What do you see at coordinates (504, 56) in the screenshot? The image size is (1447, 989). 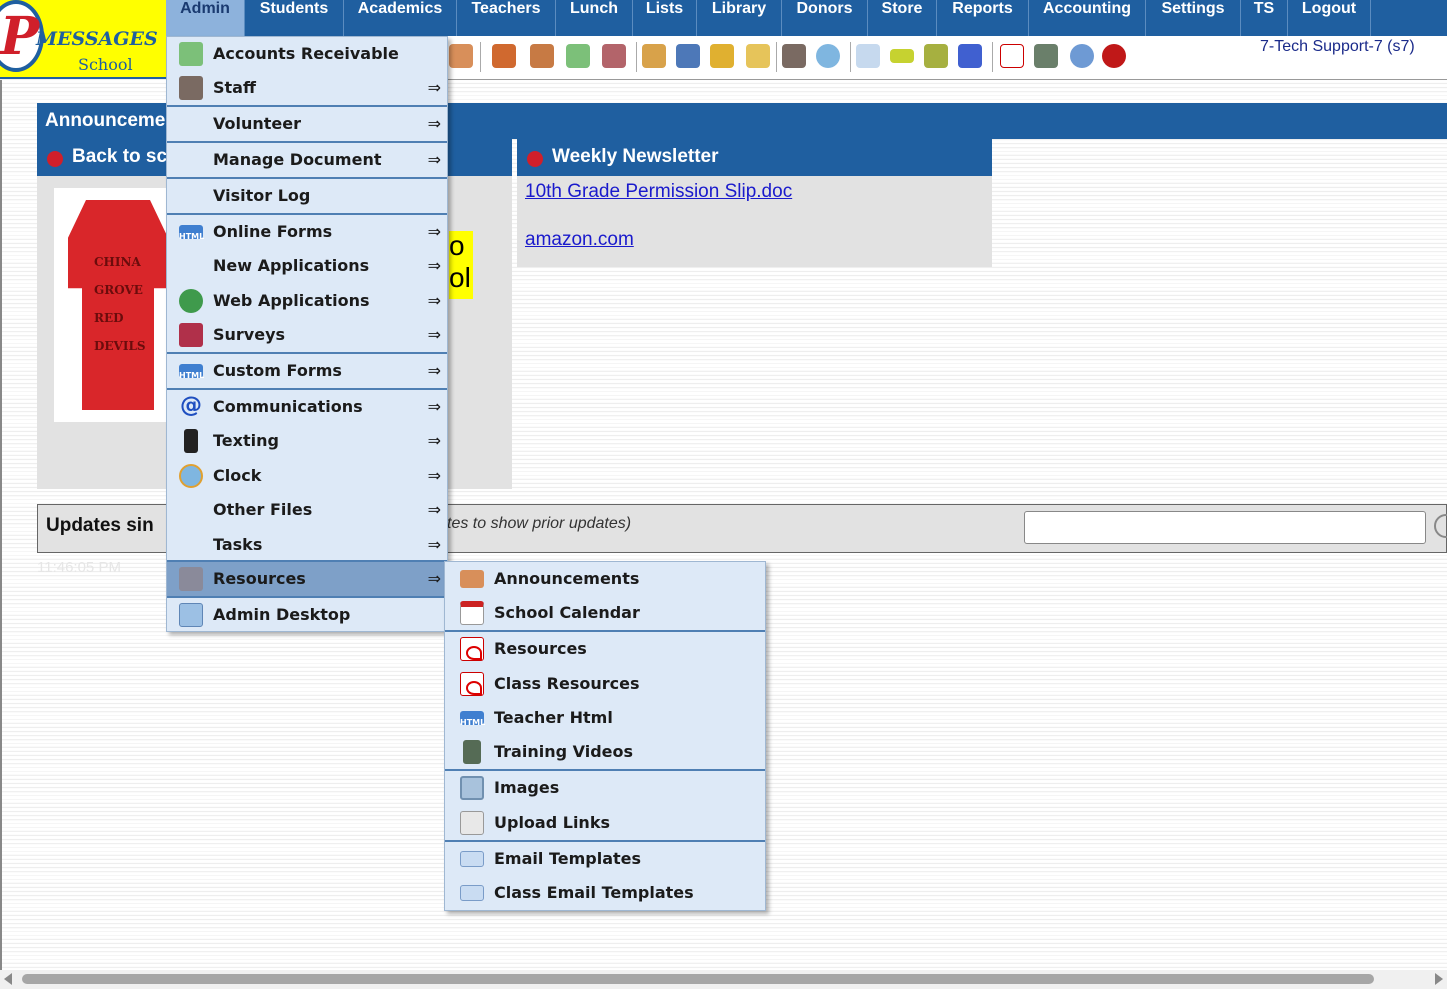 I see `add-student-icon` at bounding box center [504, 56].